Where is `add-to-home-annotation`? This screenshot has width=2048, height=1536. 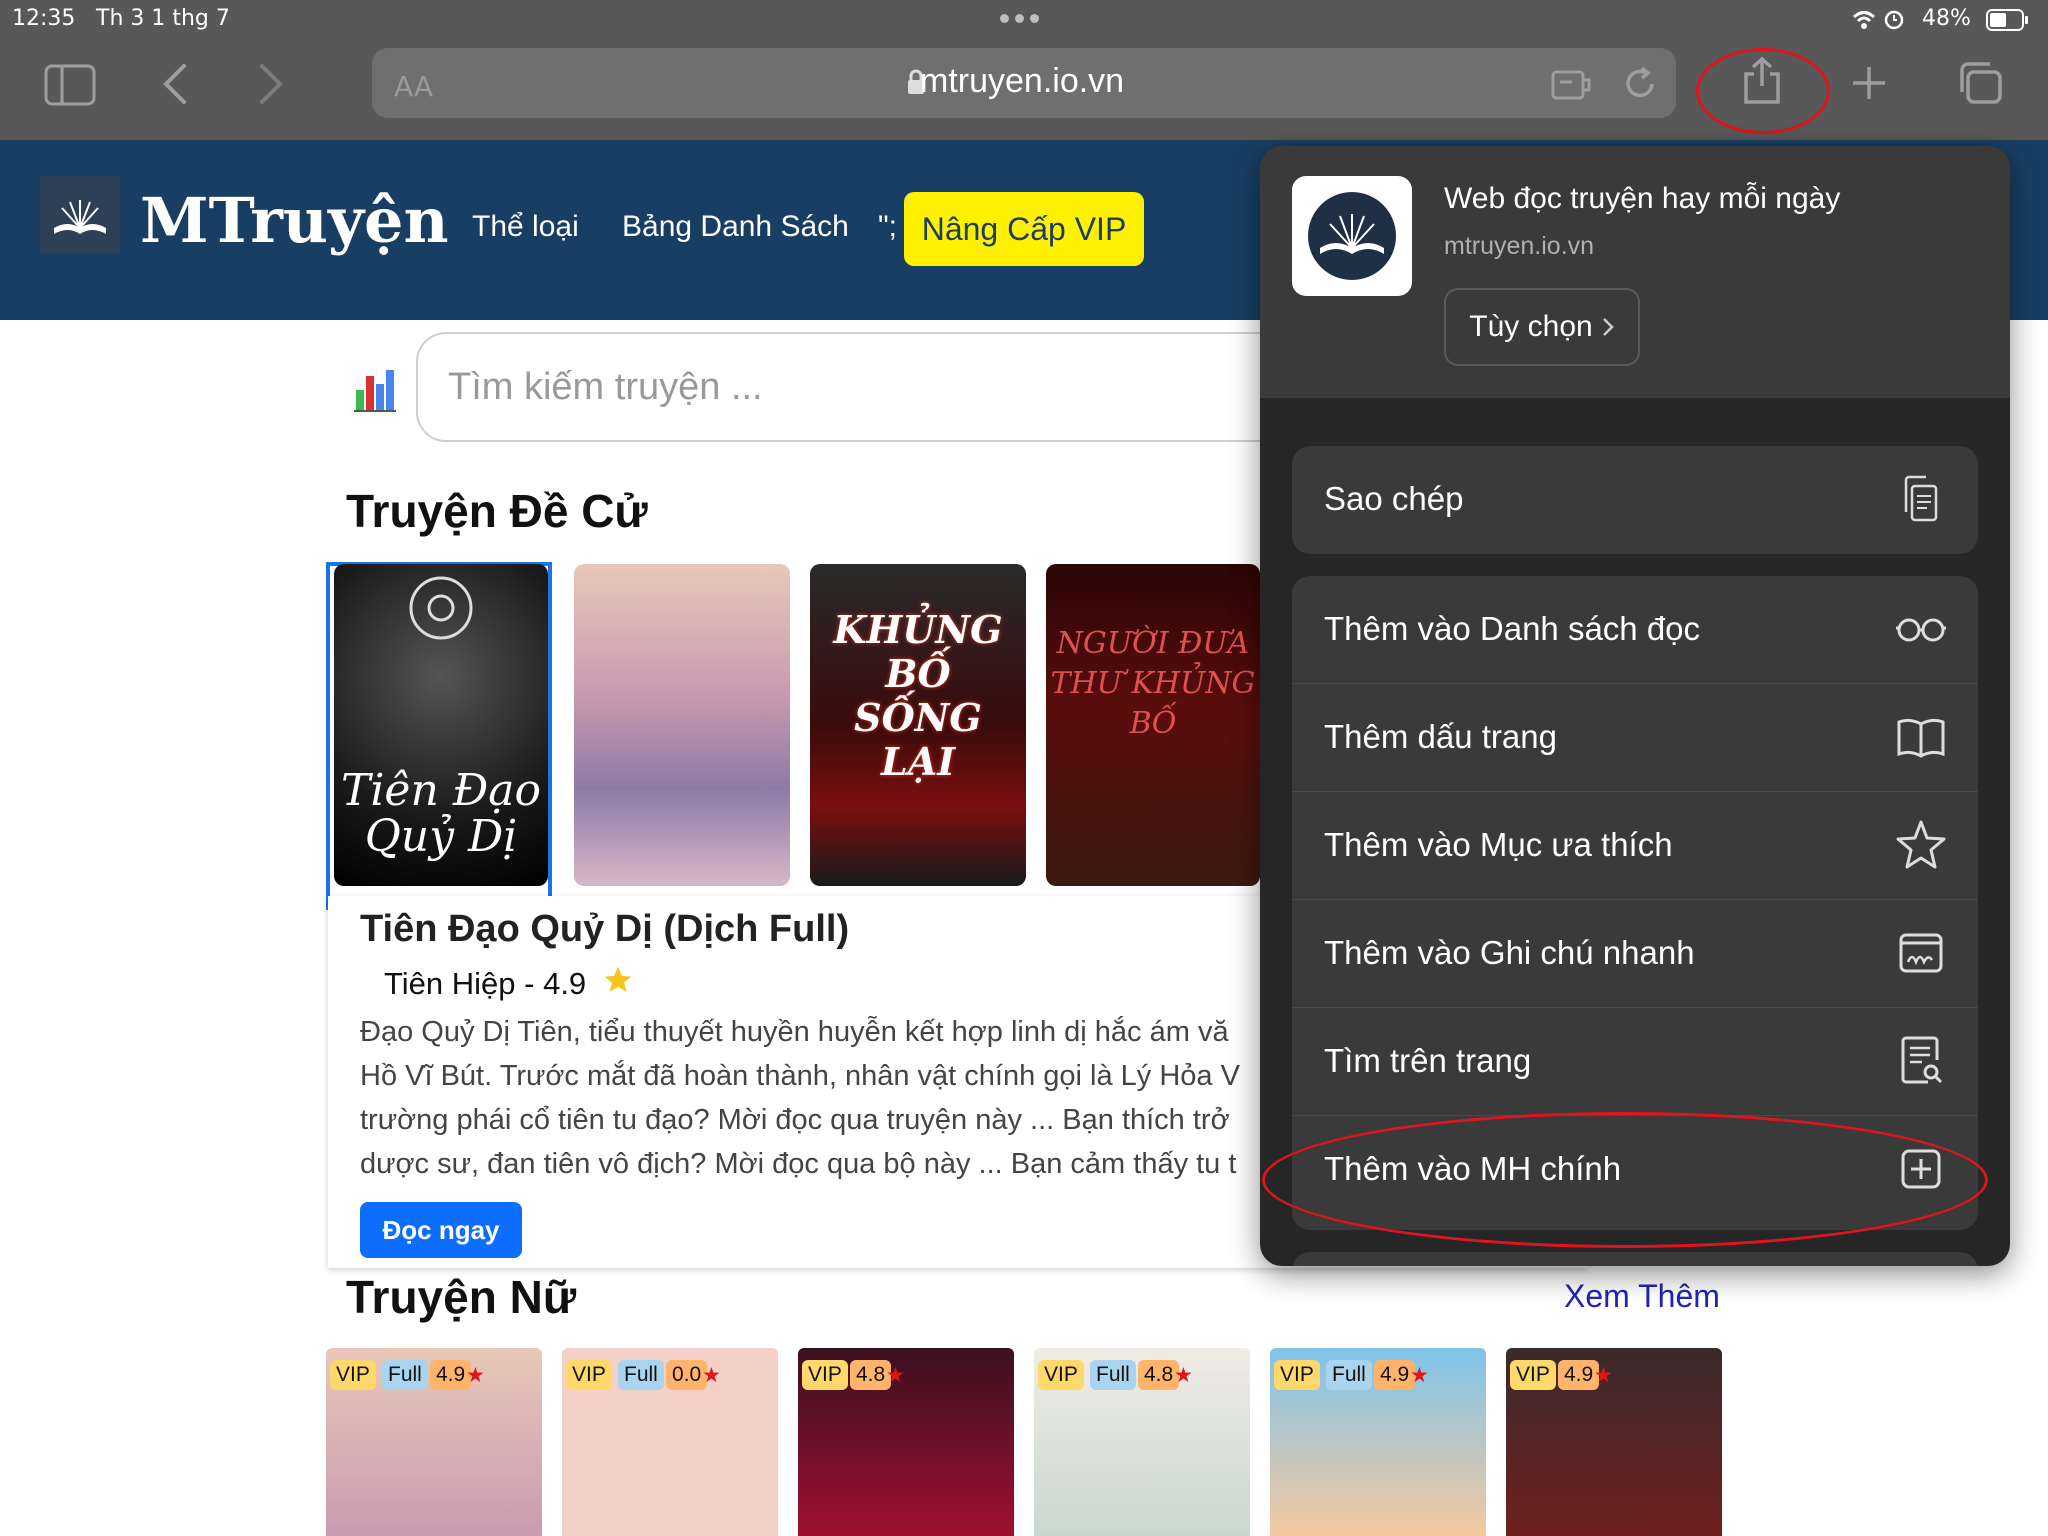 add-to-home-annotation is located at coordinates (1625, 1180).